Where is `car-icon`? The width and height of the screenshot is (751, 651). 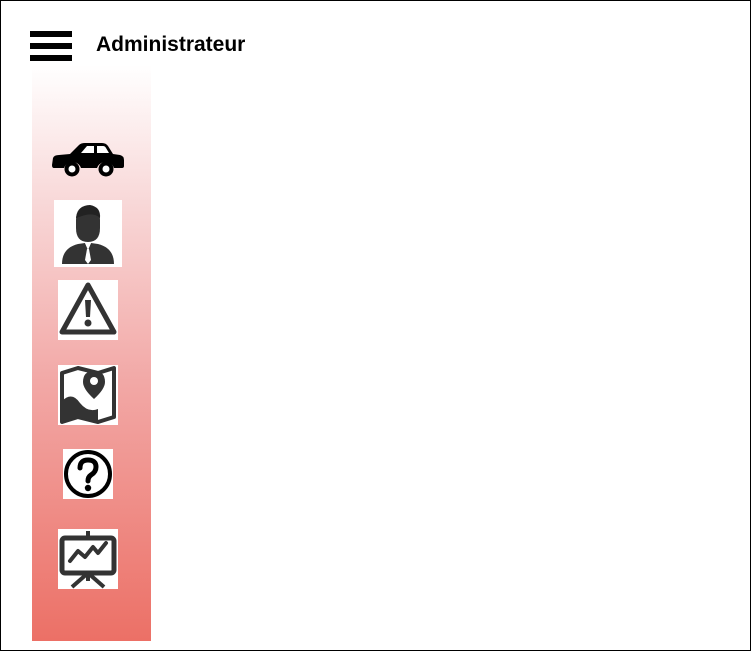 car-icon is located at coordinates (88, 160).